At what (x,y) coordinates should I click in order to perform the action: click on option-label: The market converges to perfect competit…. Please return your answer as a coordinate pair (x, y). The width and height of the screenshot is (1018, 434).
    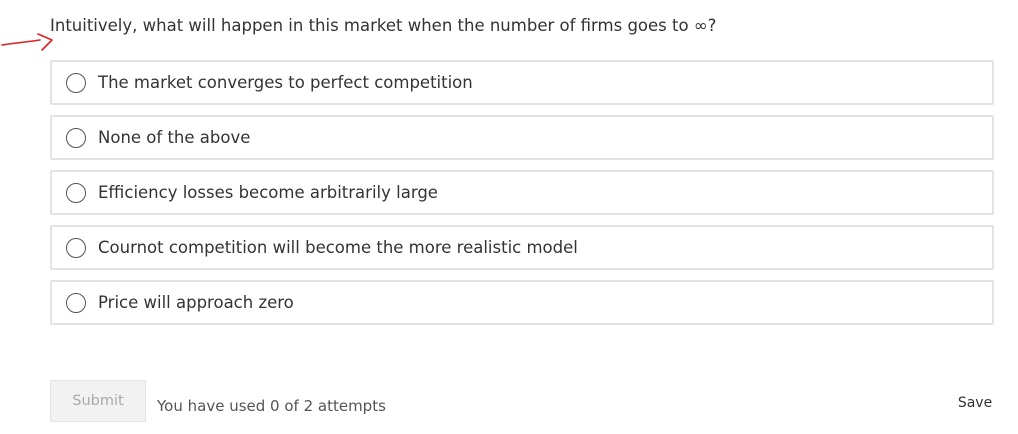
    Looking at the image, I should click on (285, 82).